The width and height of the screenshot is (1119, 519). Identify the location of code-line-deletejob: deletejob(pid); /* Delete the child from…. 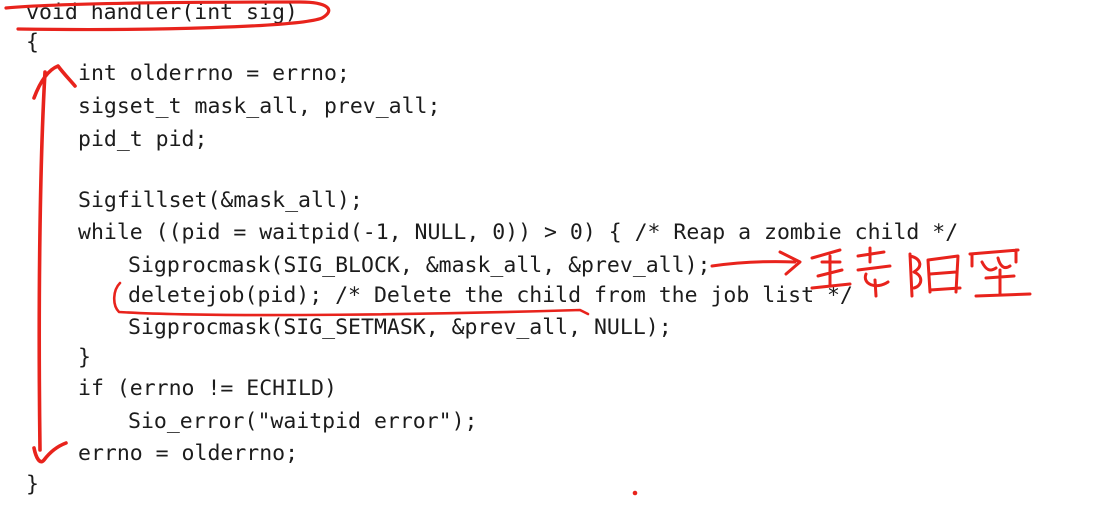
(490, 295).